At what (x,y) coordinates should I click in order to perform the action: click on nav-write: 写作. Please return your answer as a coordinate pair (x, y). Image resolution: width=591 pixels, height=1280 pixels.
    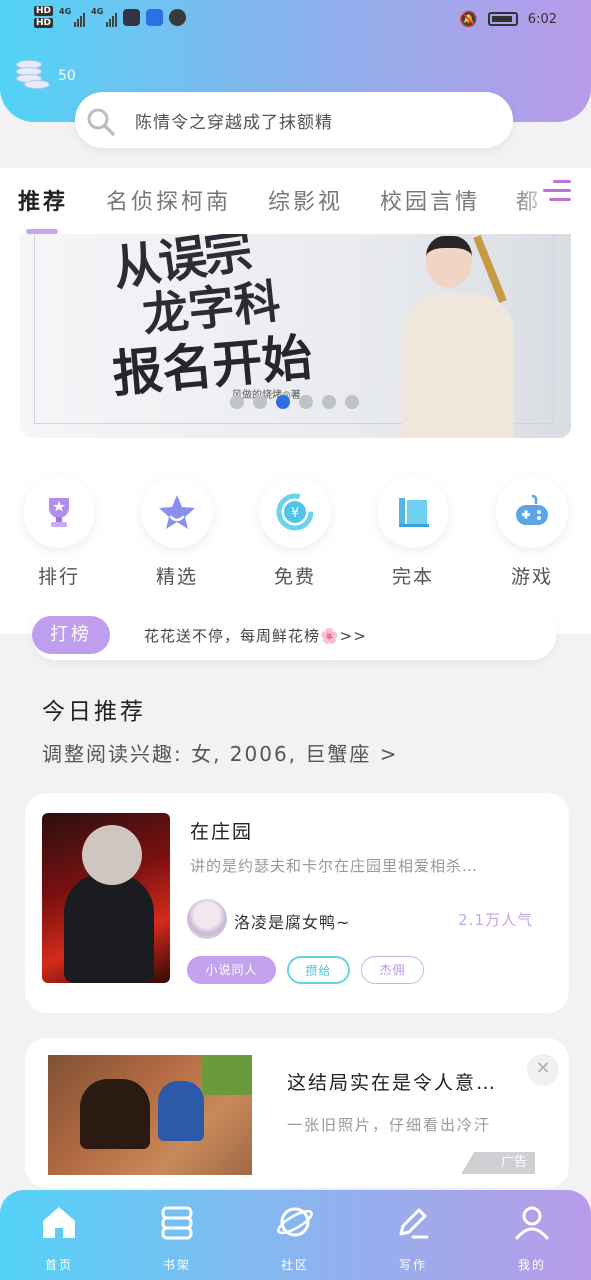
    Looking at the image, I should click on (413, 1237).